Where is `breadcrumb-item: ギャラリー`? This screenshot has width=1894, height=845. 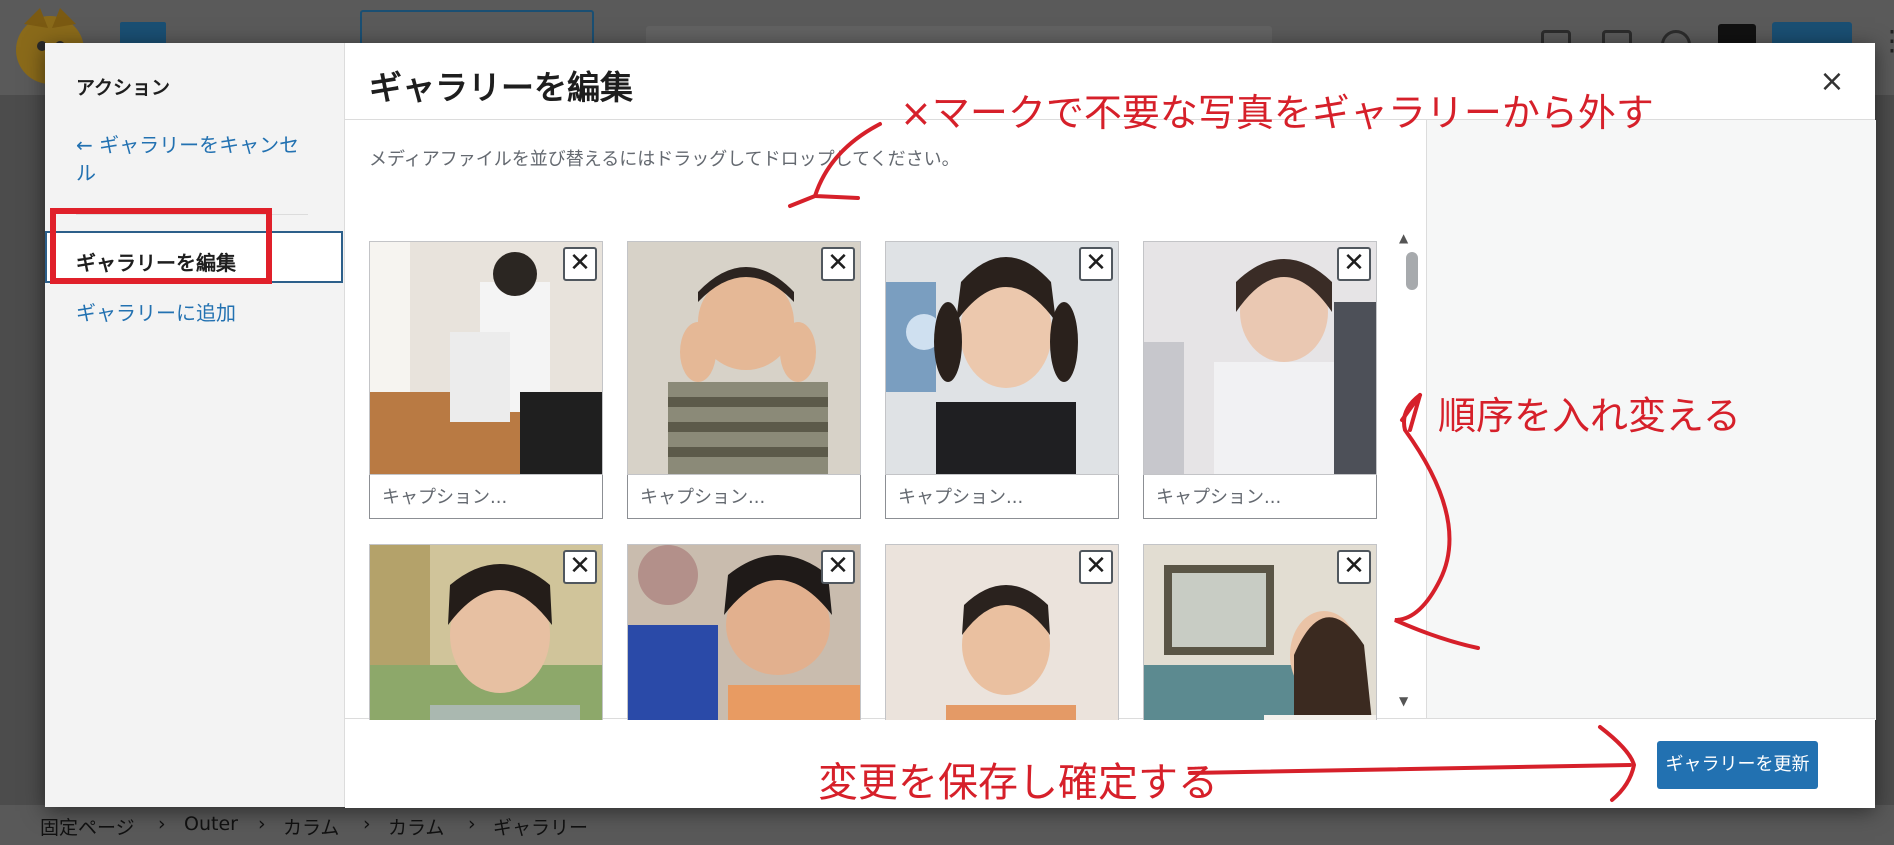
breadcrumb-item: ギャラリー is located at coordinates (540, 826).